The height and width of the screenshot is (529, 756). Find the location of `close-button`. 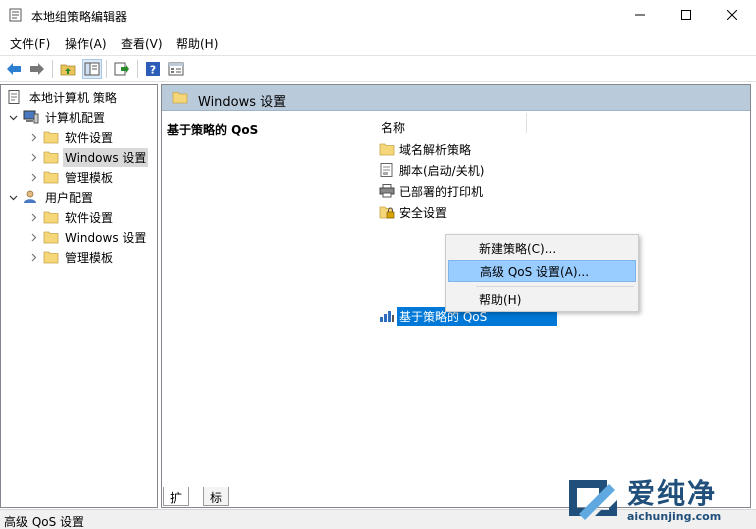

close-button is located at coordinates (732, 15).